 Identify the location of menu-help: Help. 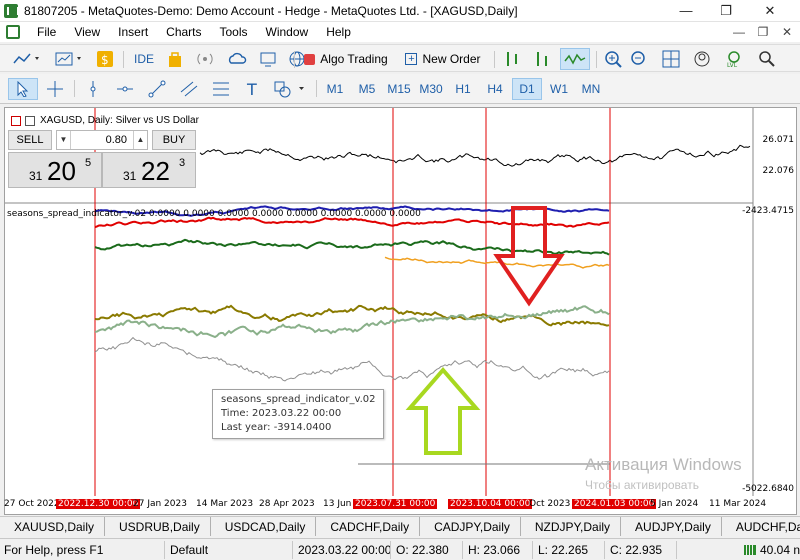
(338, 32).